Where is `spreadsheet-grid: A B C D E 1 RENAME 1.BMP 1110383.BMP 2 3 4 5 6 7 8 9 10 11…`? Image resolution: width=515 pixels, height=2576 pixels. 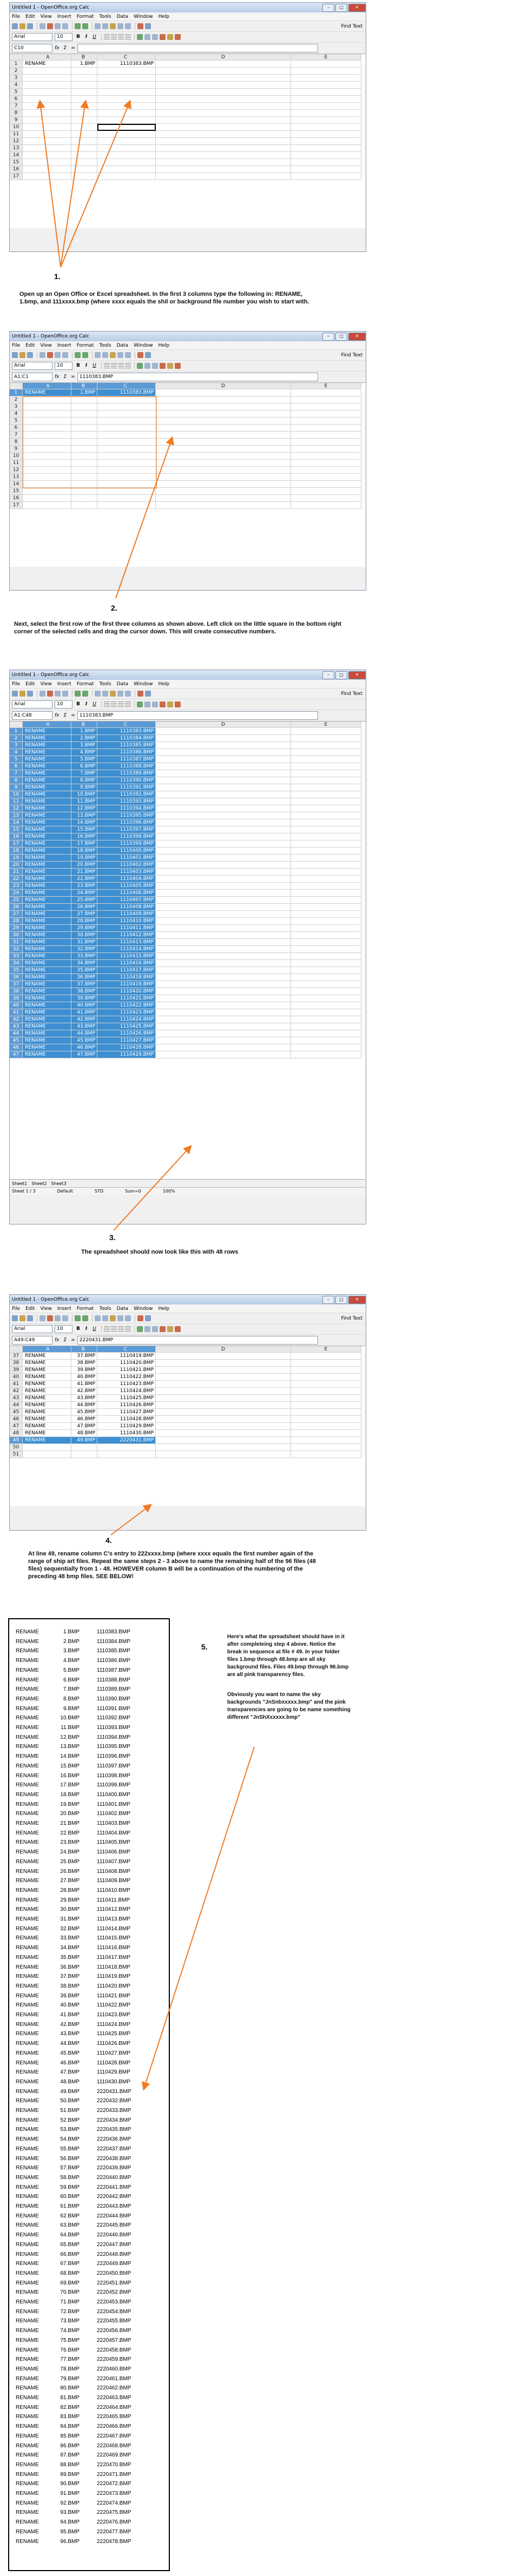 spreadsheet-grid: A B C D E 1 RENAME 1.BMP 1110383.BMP 2 3 4 5 6 7 8 9 10 11… is located at coordinates (188, 141).